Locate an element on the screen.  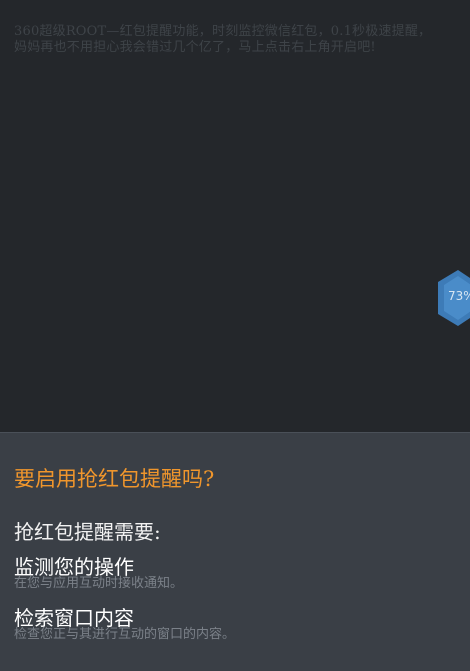
dialog-subtitle: 抢红包提醒需要: is located at coordinates (87, 532).